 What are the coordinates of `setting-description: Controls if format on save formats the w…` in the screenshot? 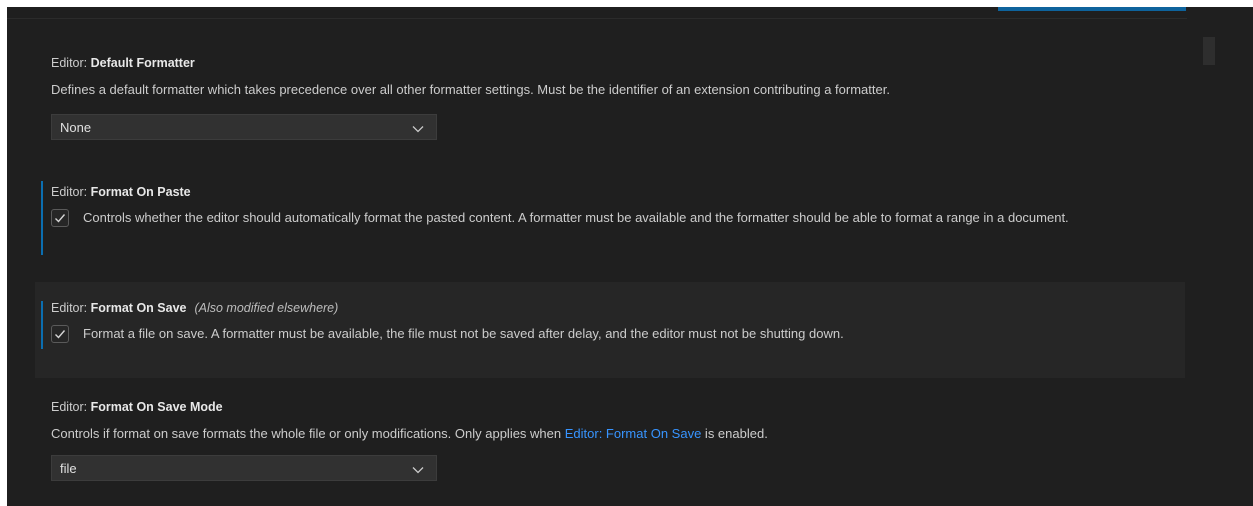 It's located at (409, 433).